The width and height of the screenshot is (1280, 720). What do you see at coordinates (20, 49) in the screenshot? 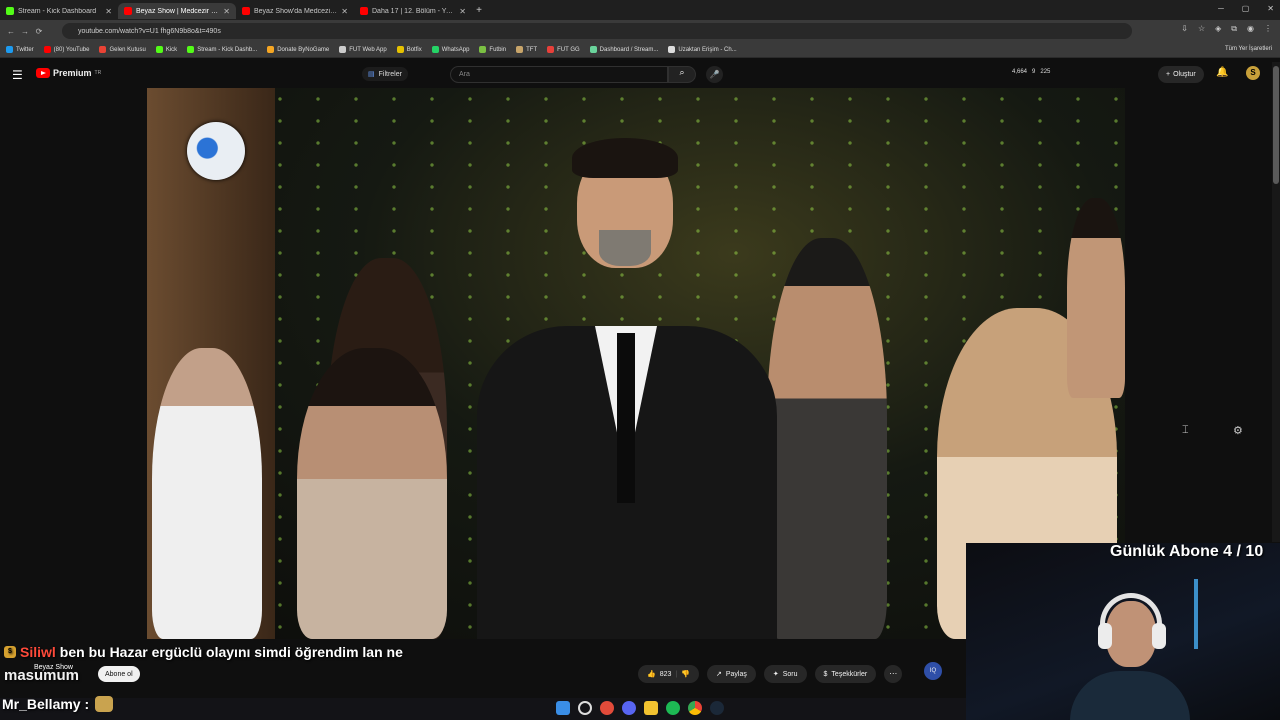
I see `bookmark-item: Twitter` at bounding box center [20, 49].